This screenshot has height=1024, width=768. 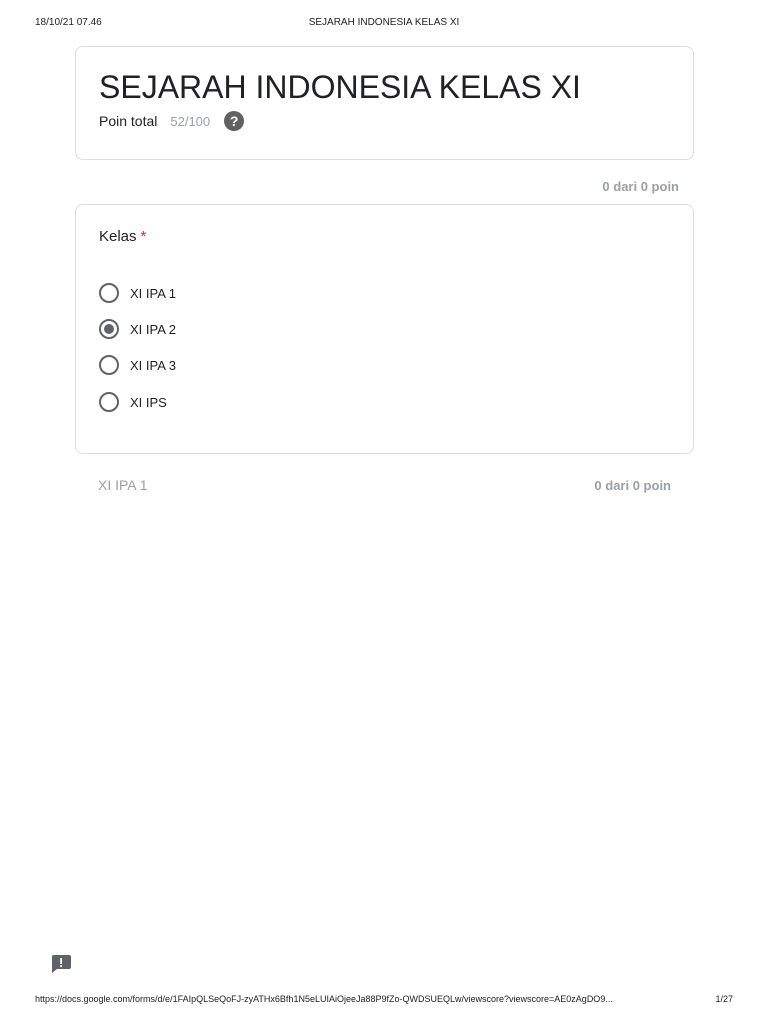 I want to click on question-title-text: Kelas, so click(x=118, y=236).